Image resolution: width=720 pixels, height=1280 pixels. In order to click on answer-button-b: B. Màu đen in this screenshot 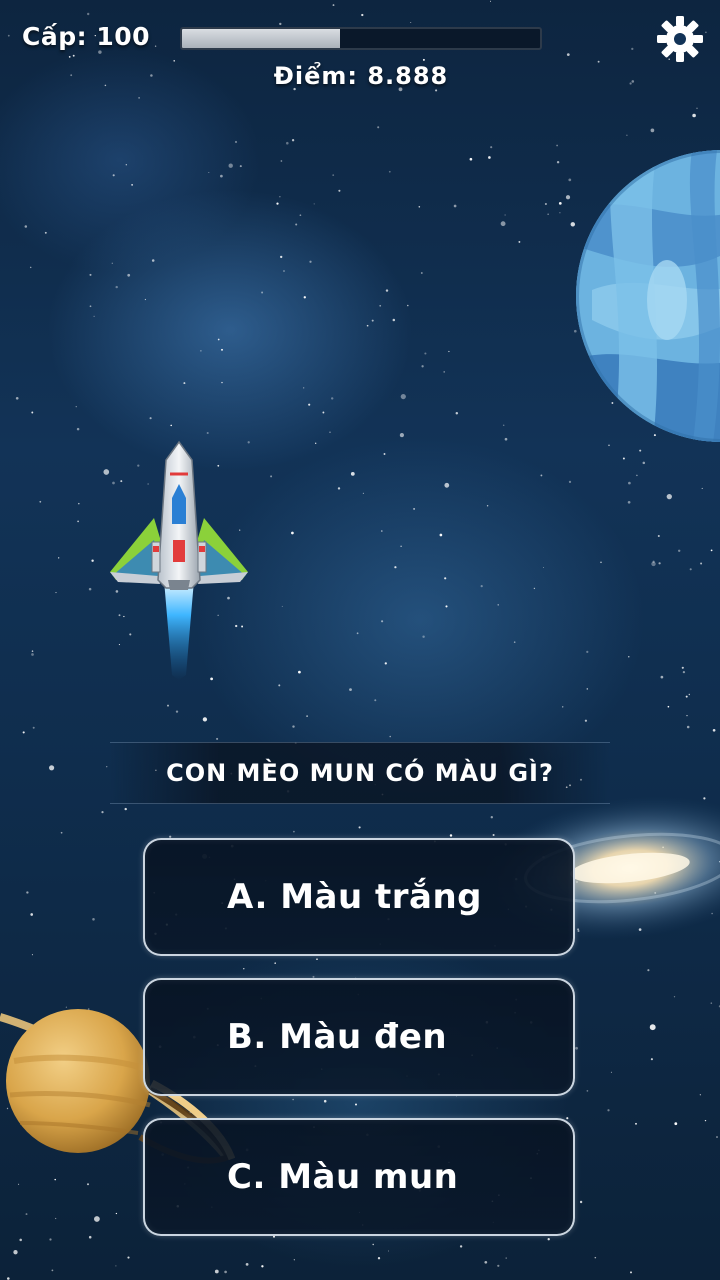, I will do `click(359, 1037)`.